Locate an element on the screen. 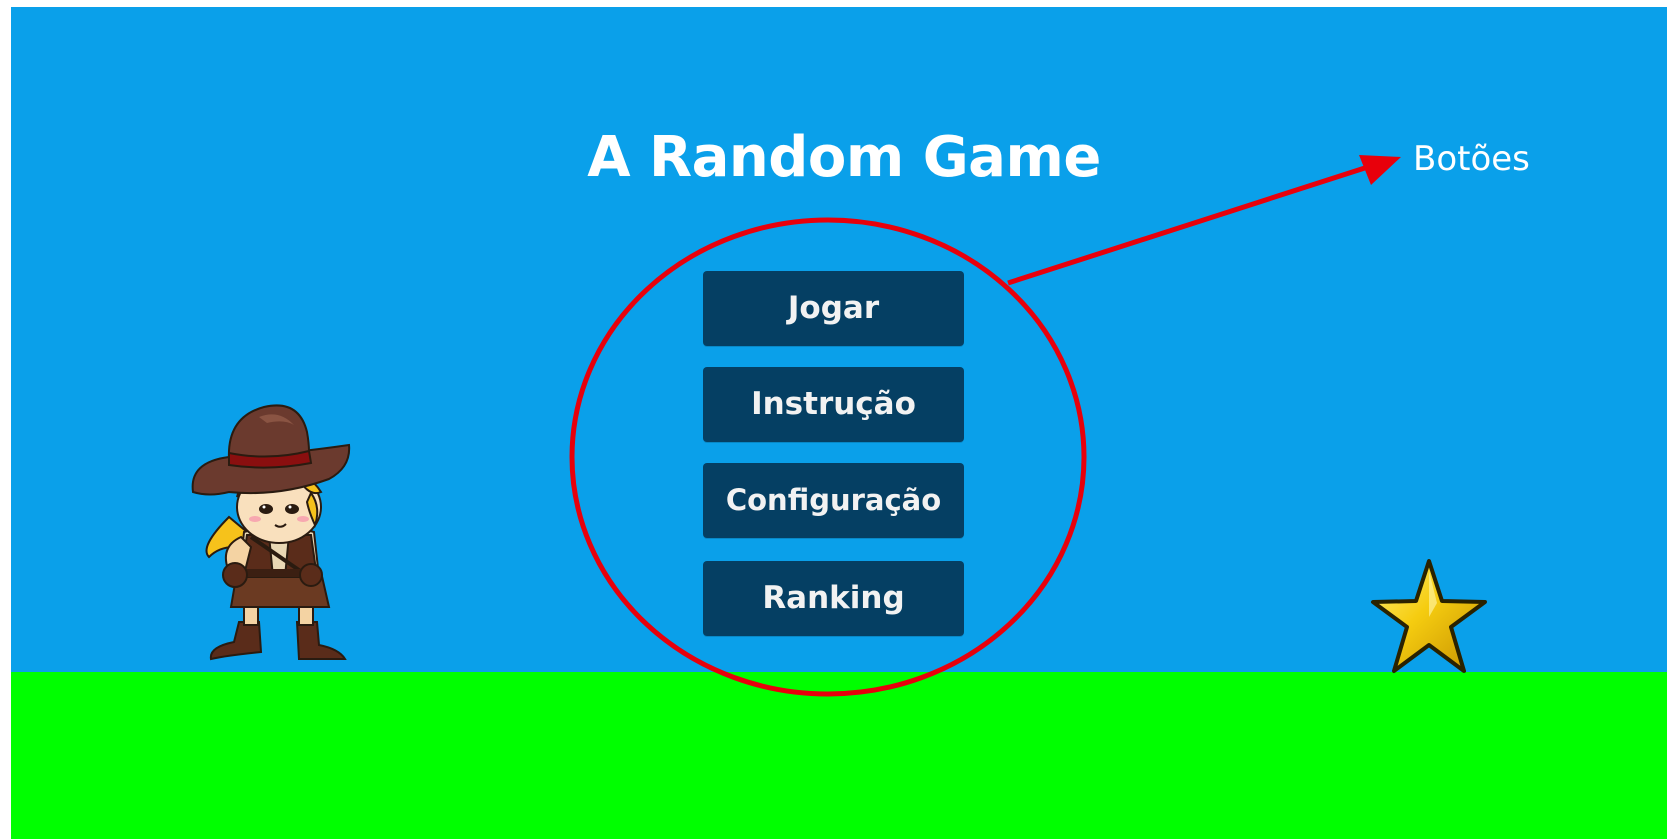 This screenshot has width=1667, height=840. play-button: Jogar is located at coordinates (833, 308).